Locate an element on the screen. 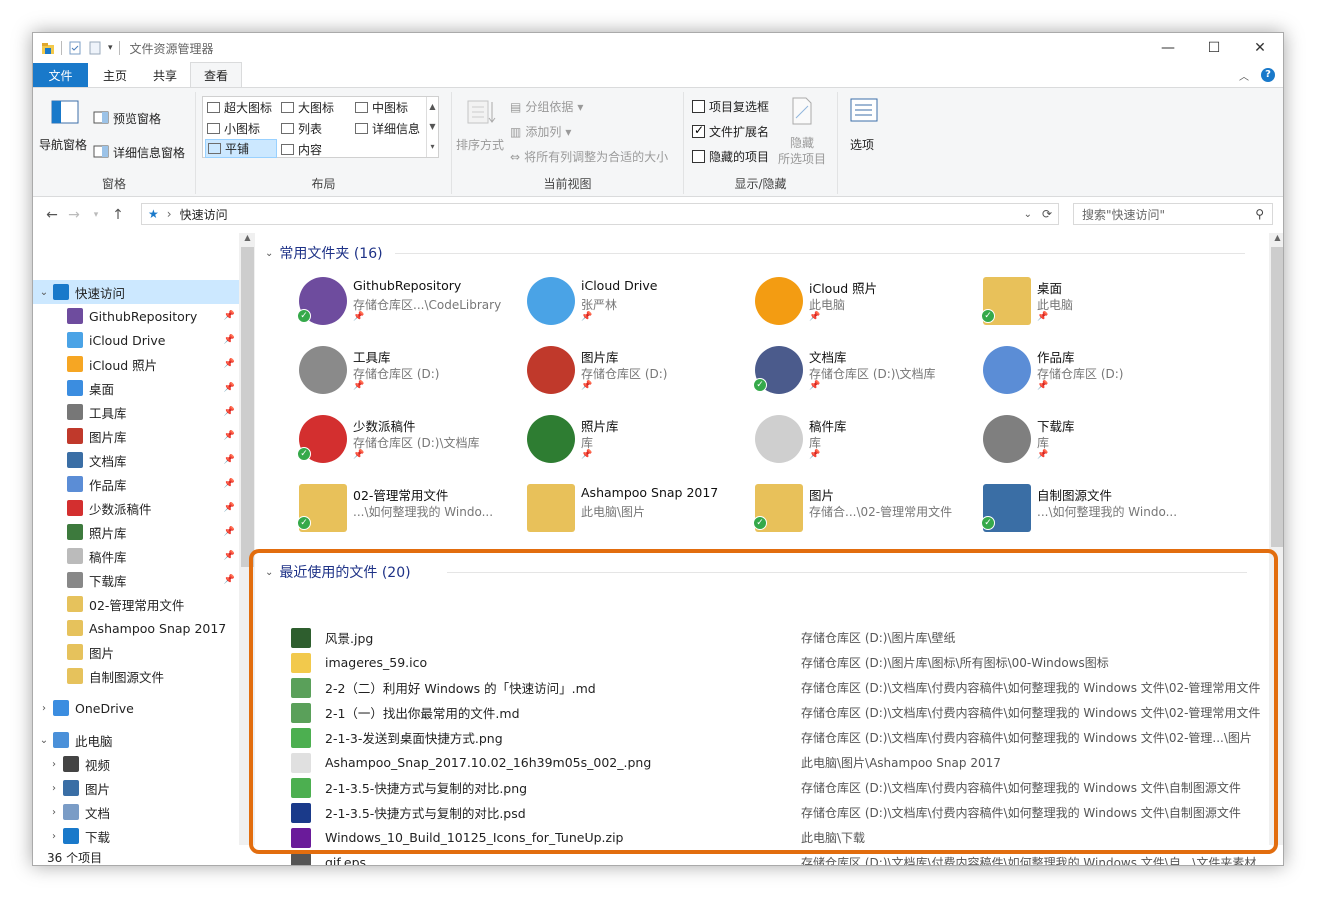 This screenshot has width=1317, height=899. recent-locations-icon: ▾ is located at coordinates (96, 215).